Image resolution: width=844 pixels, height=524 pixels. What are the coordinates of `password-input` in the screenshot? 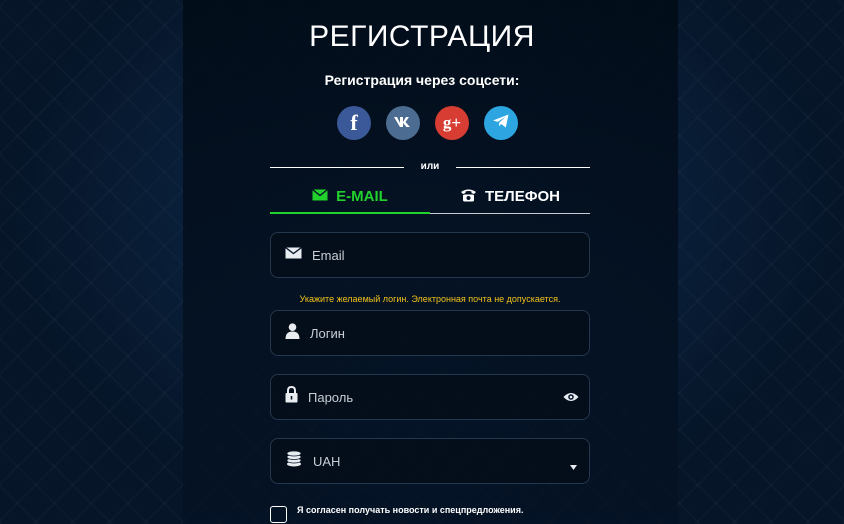 It's located at (418, 397).